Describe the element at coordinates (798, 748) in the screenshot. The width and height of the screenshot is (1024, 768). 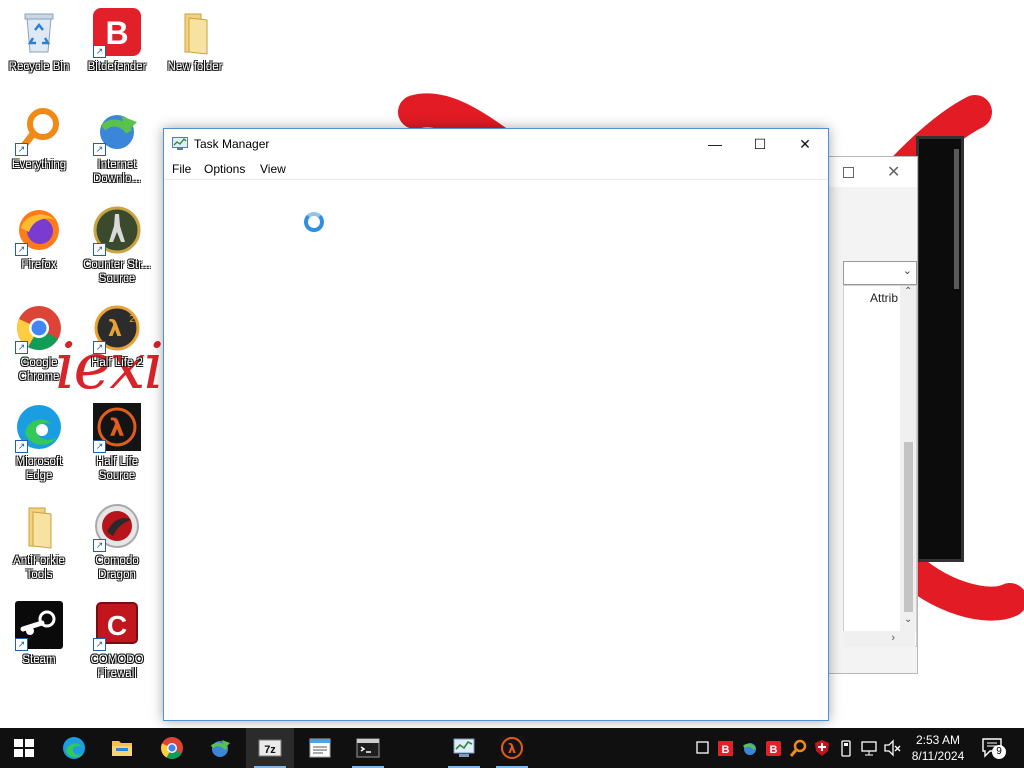
I see `everything-tray-icon` at that location.